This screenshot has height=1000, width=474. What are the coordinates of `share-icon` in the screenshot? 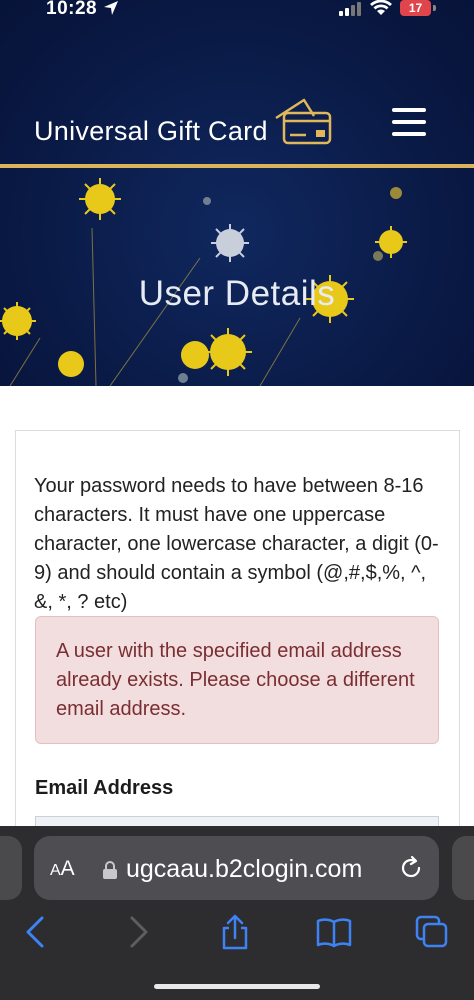 It's located at (235, 932).